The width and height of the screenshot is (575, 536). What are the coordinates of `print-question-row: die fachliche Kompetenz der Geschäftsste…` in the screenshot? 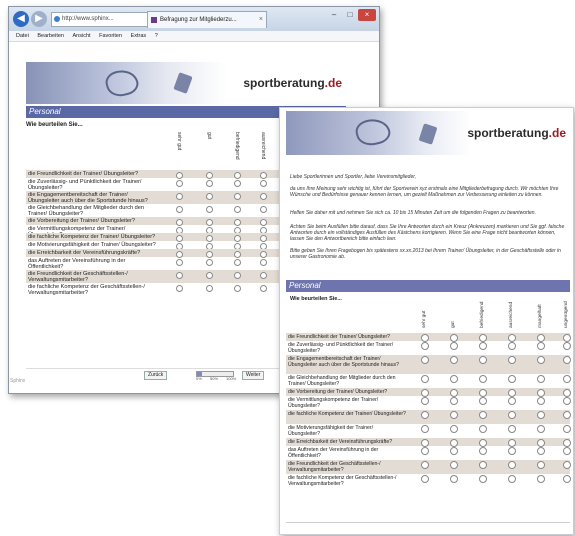 It's located at (428, 481).